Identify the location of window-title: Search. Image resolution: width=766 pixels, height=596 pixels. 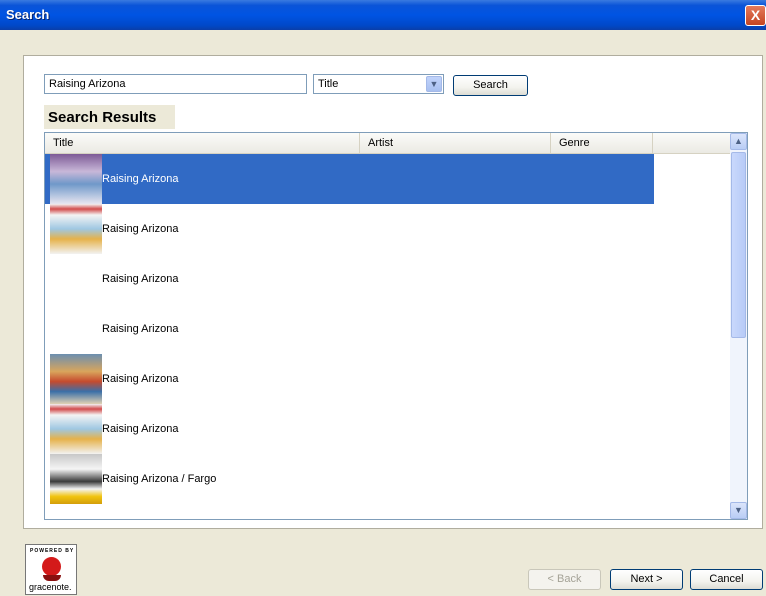
(28, 14).